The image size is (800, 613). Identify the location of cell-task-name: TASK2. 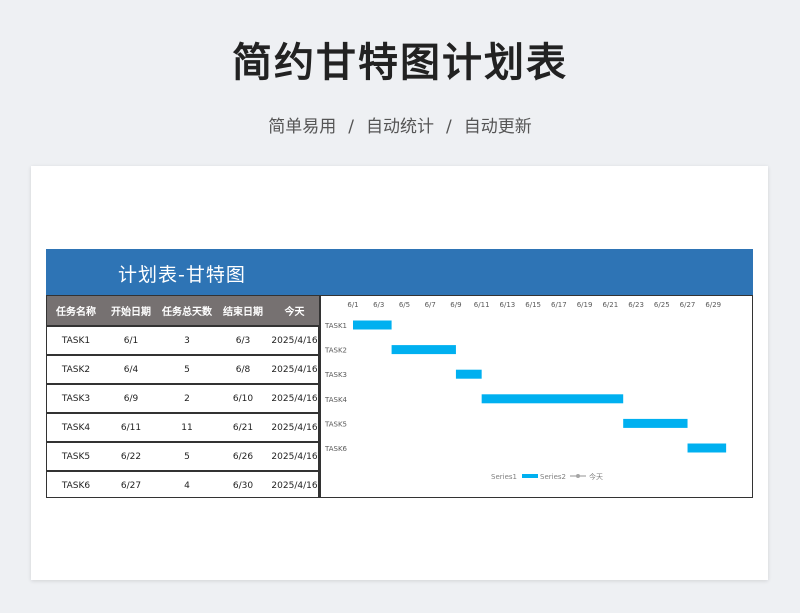
(76, 369).